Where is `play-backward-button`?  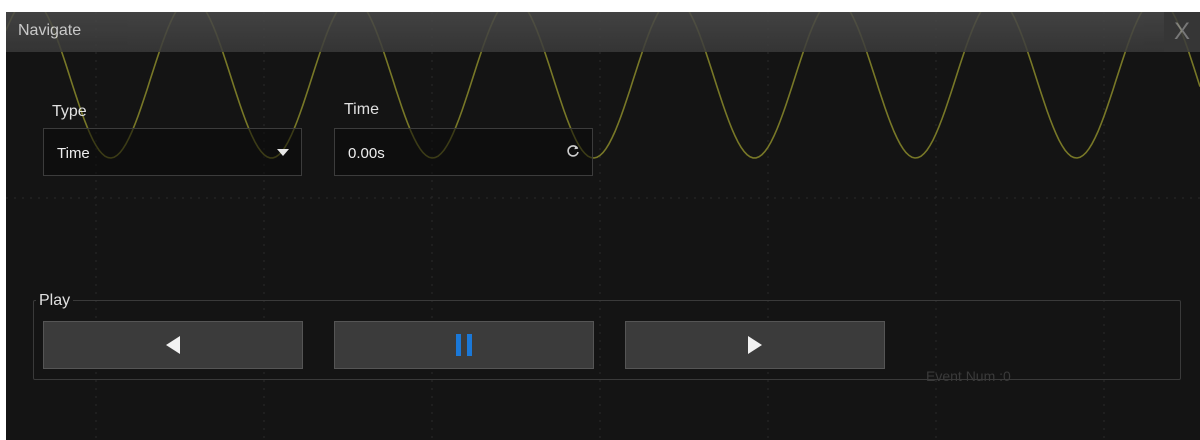
play-backward-button is located at coordinates (173, 345).